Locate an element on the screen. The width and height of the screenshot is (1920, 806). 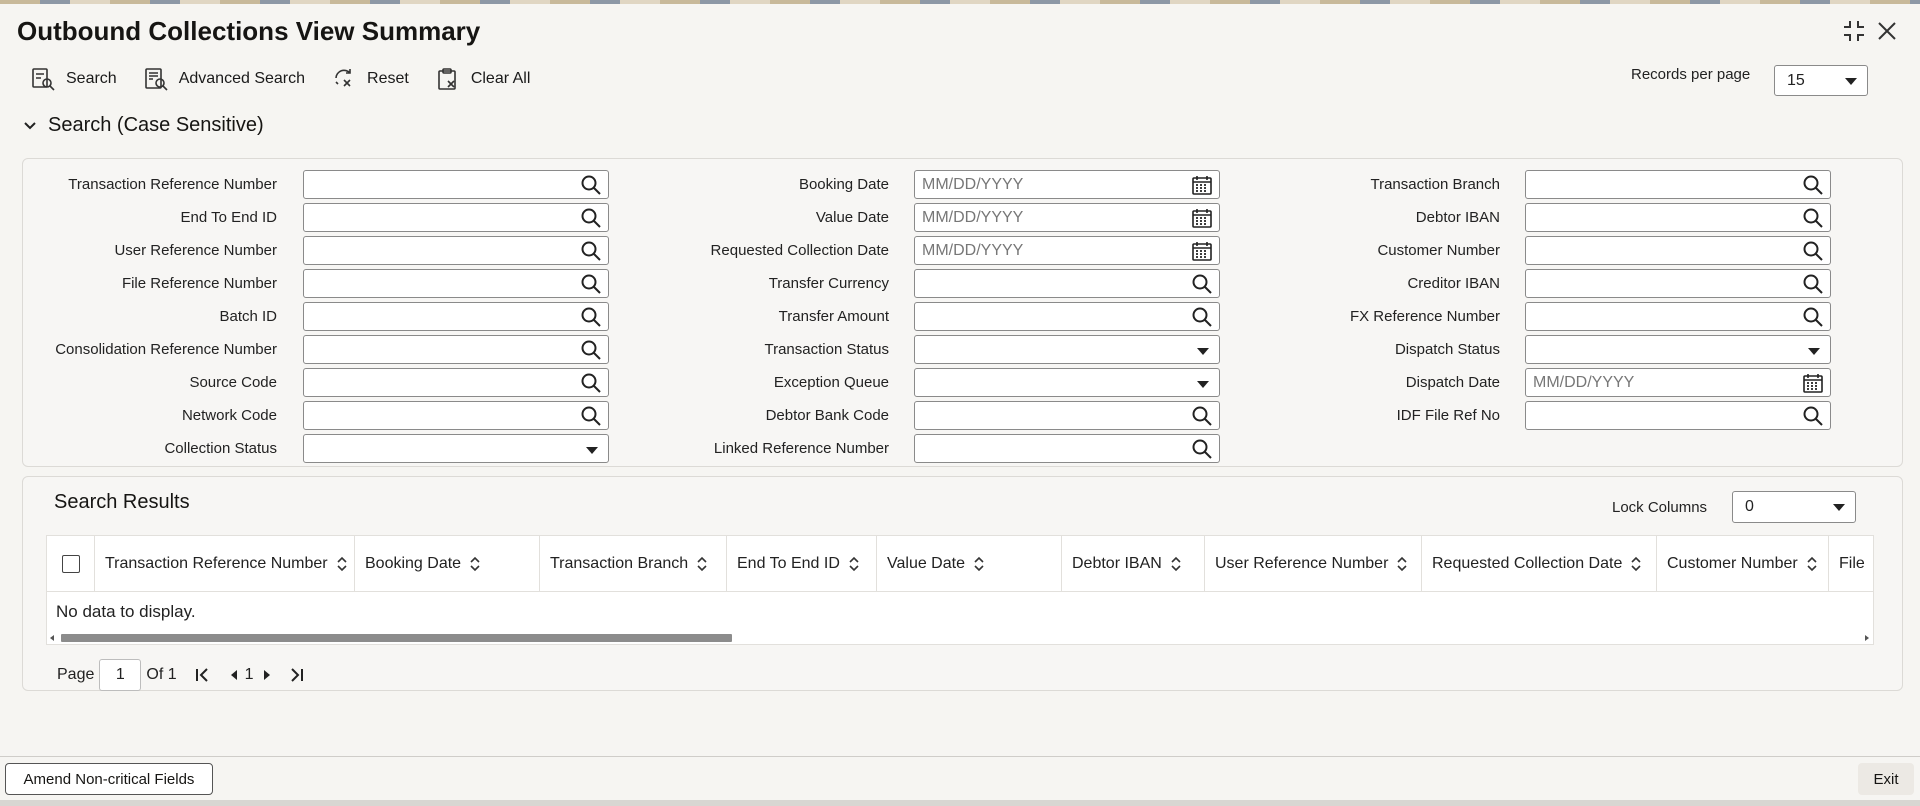
first-page-icon is located at coordinates (202, 675).